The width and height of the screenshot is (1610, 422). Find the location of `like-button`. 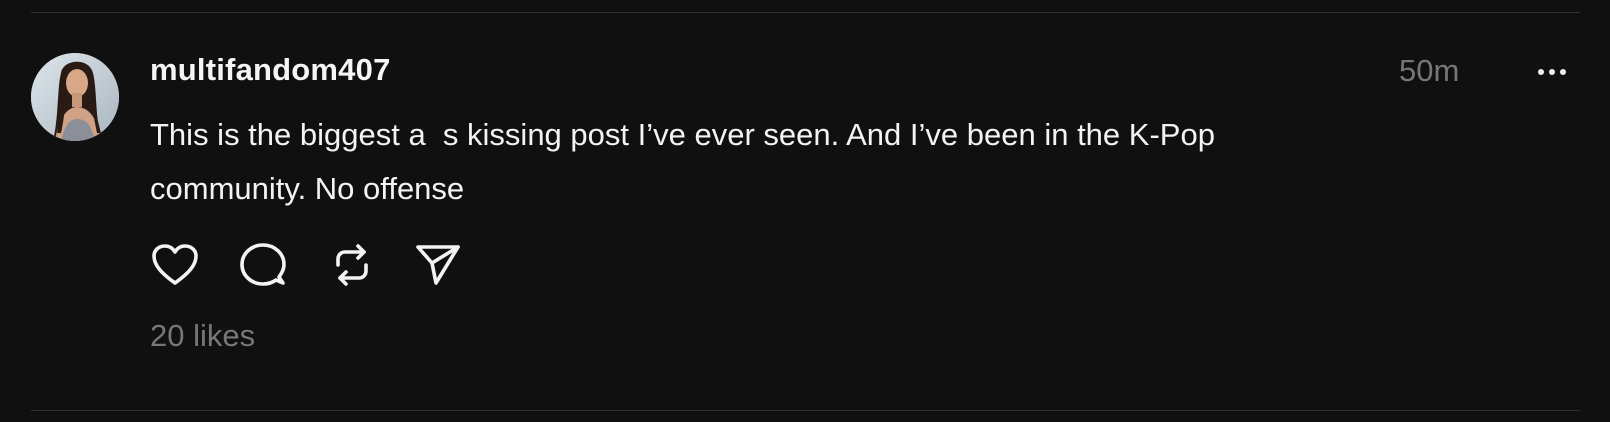

like-button is located at coordinates (175, 265).